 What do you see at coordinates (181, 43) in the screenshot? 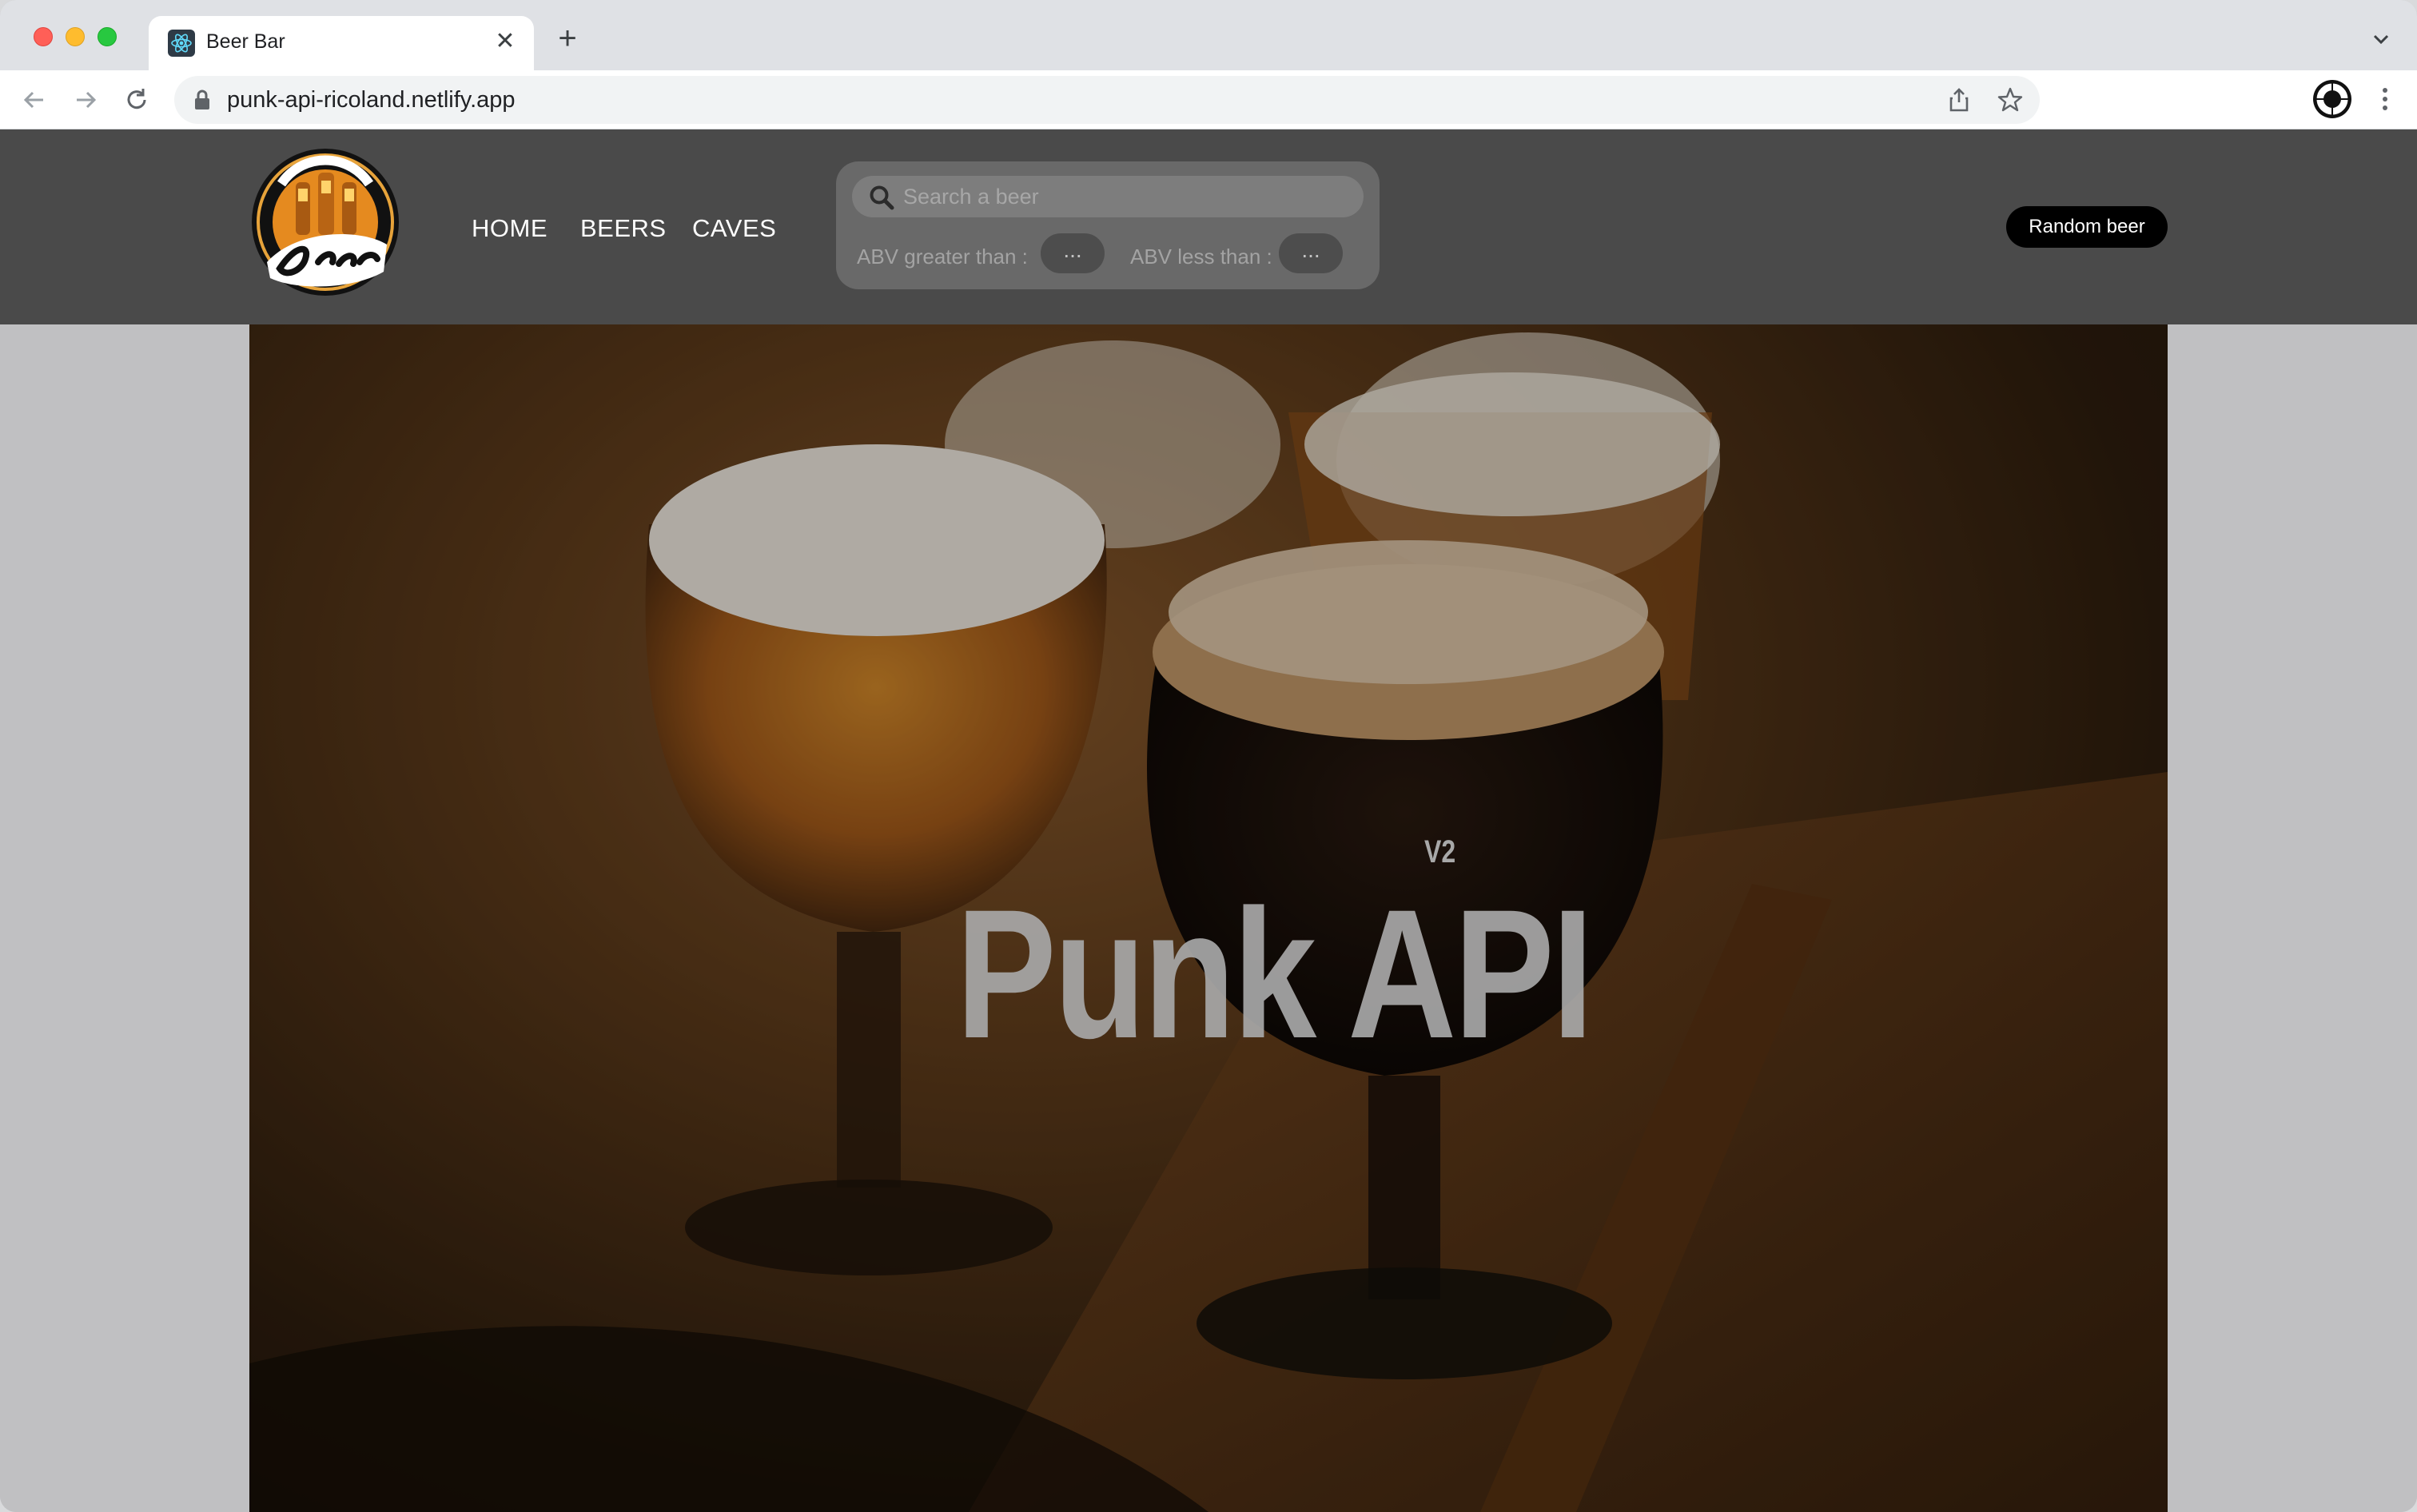
I see `react-favicon-icon` at bounding box center [181, 43].